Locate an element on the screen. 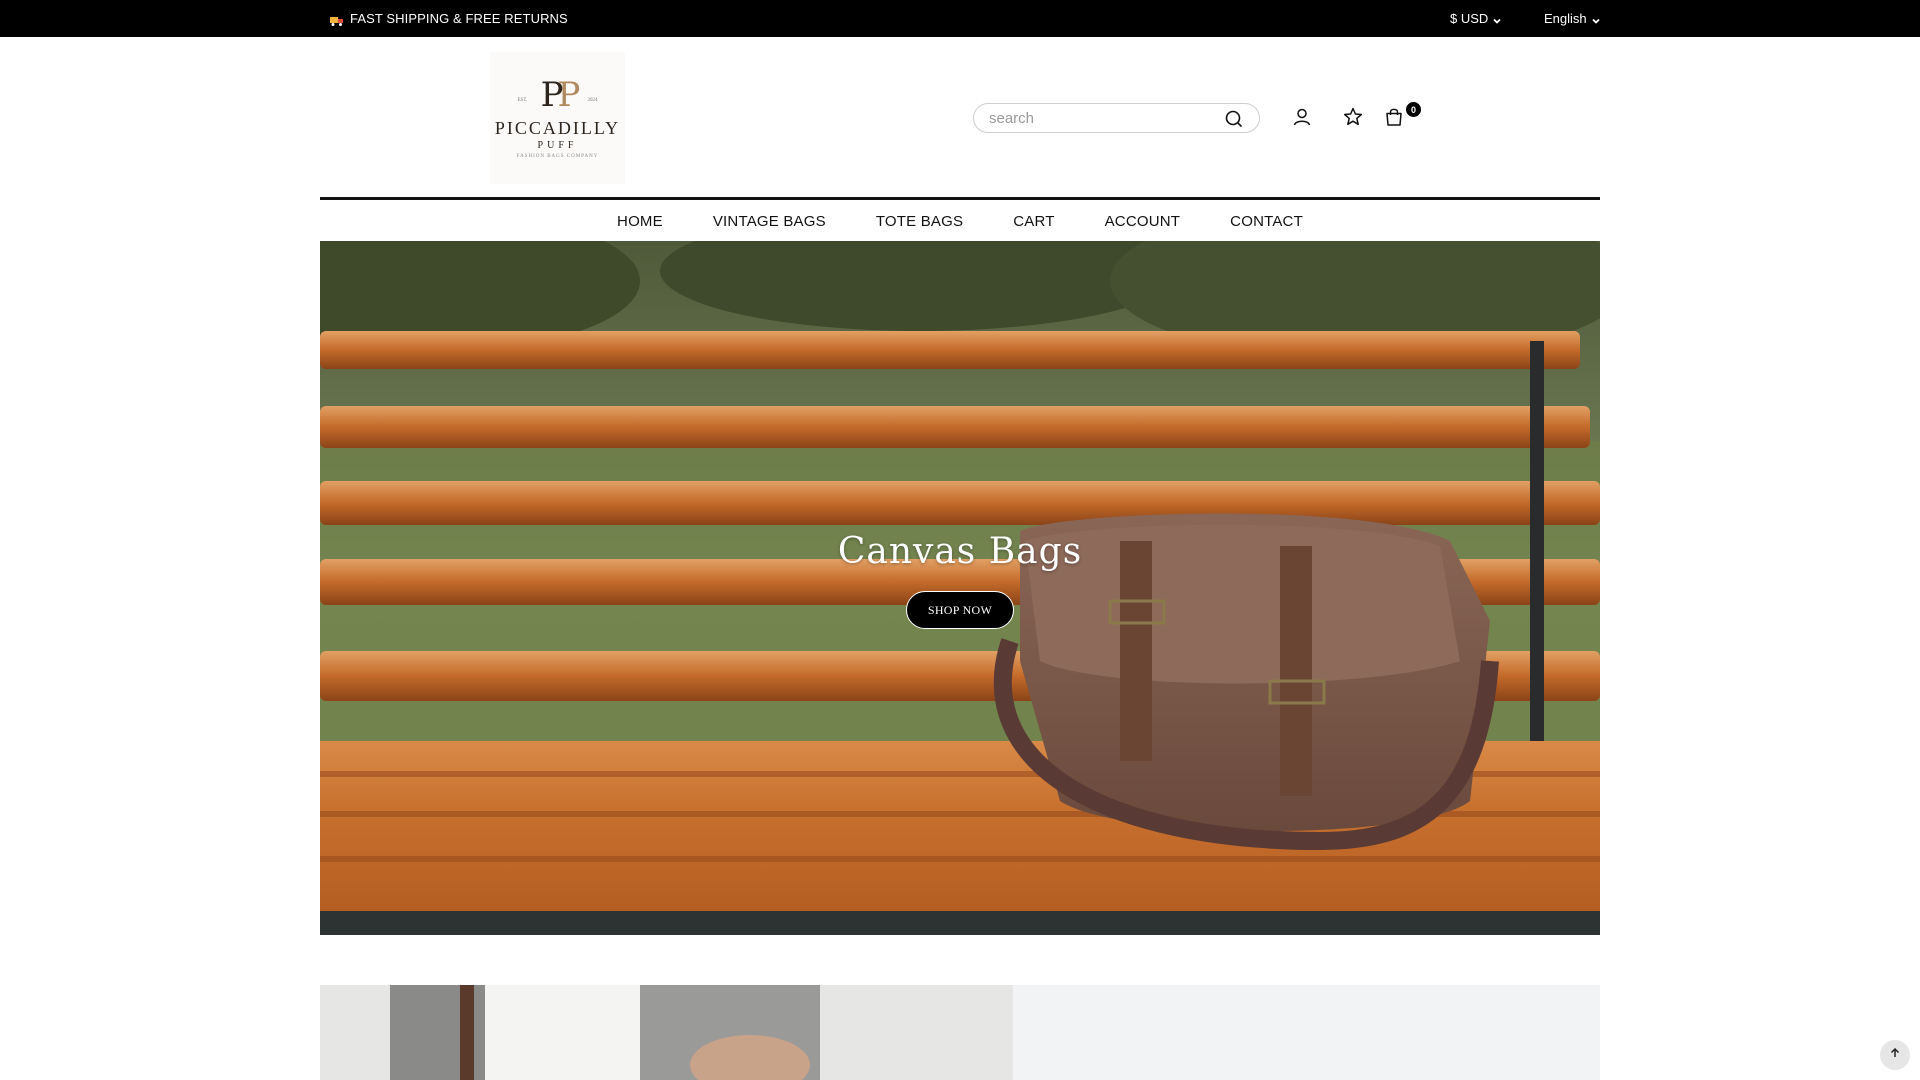 Image resolution: width=1920 pixels, height=1080 pixels. language-selector: English is located at coordinates (1572, 18).